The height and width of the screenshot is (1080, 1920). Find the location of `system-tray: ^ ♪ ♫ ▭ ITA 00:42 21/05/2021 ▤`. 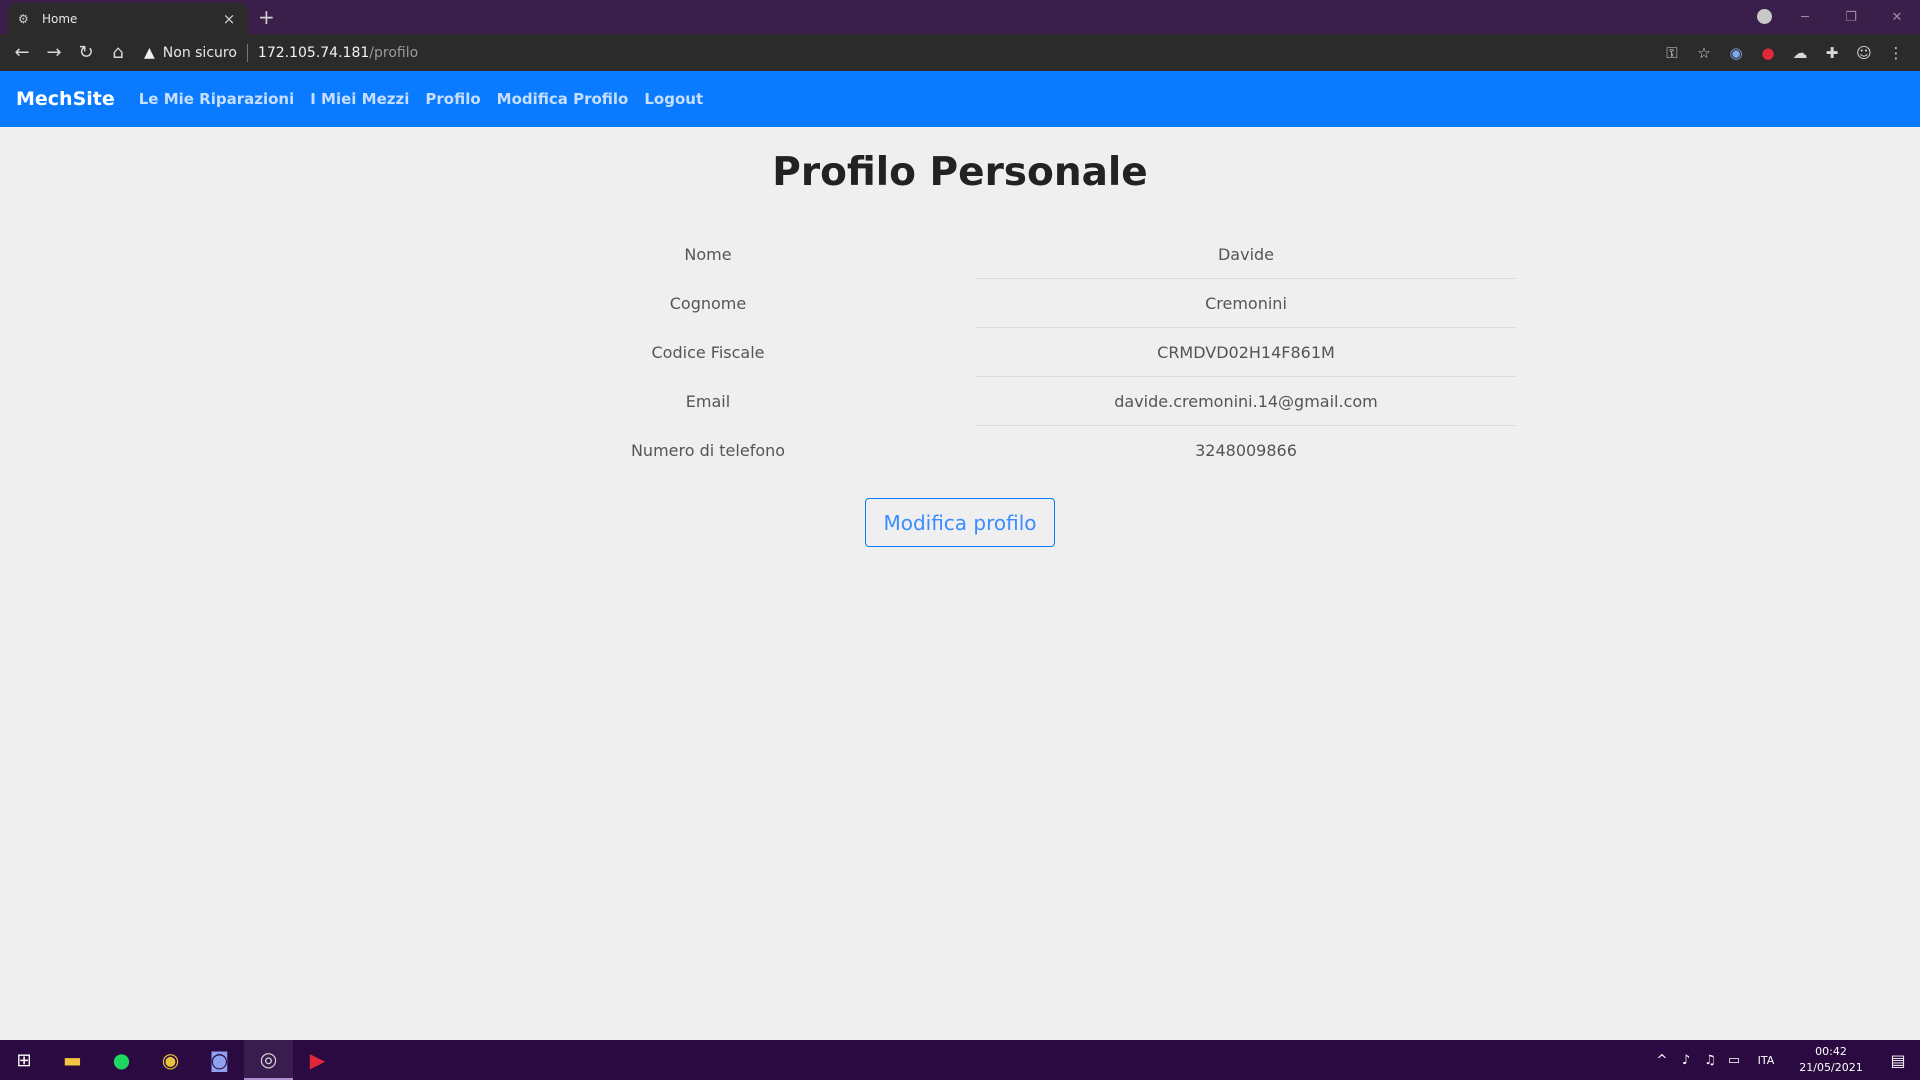

system-tray: ^ ♪ ♫ ▭ ITA 00:42 21/05/2021 ▤ is located at coordinates (1785, 1060).